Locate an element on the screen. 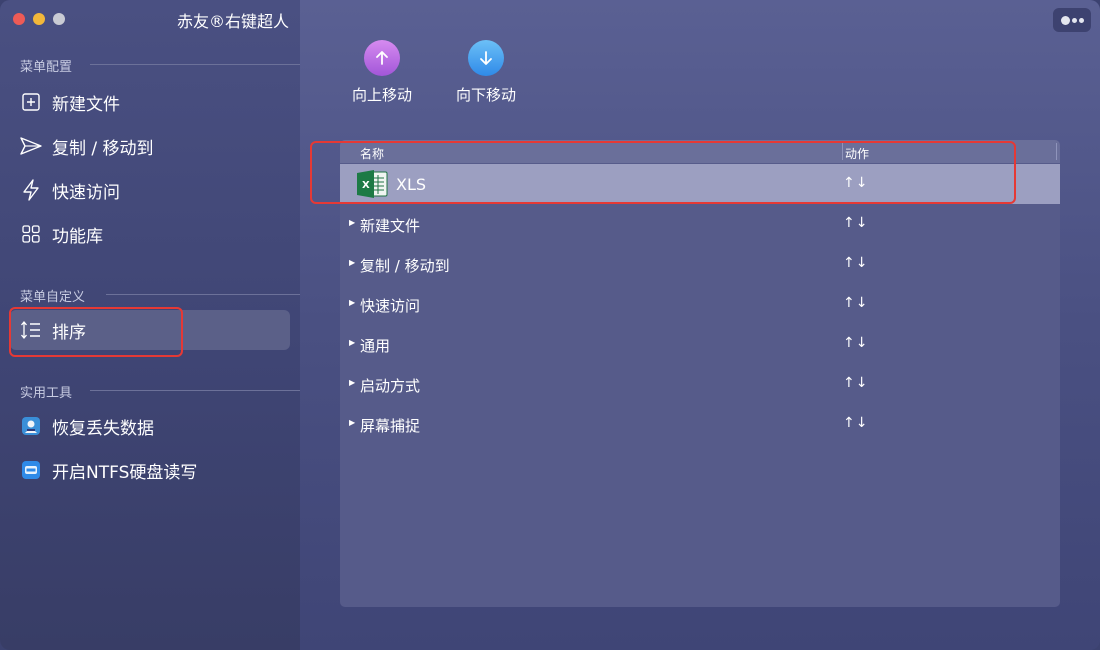  ellipsis-icon is located at coordinates (1065, 20).